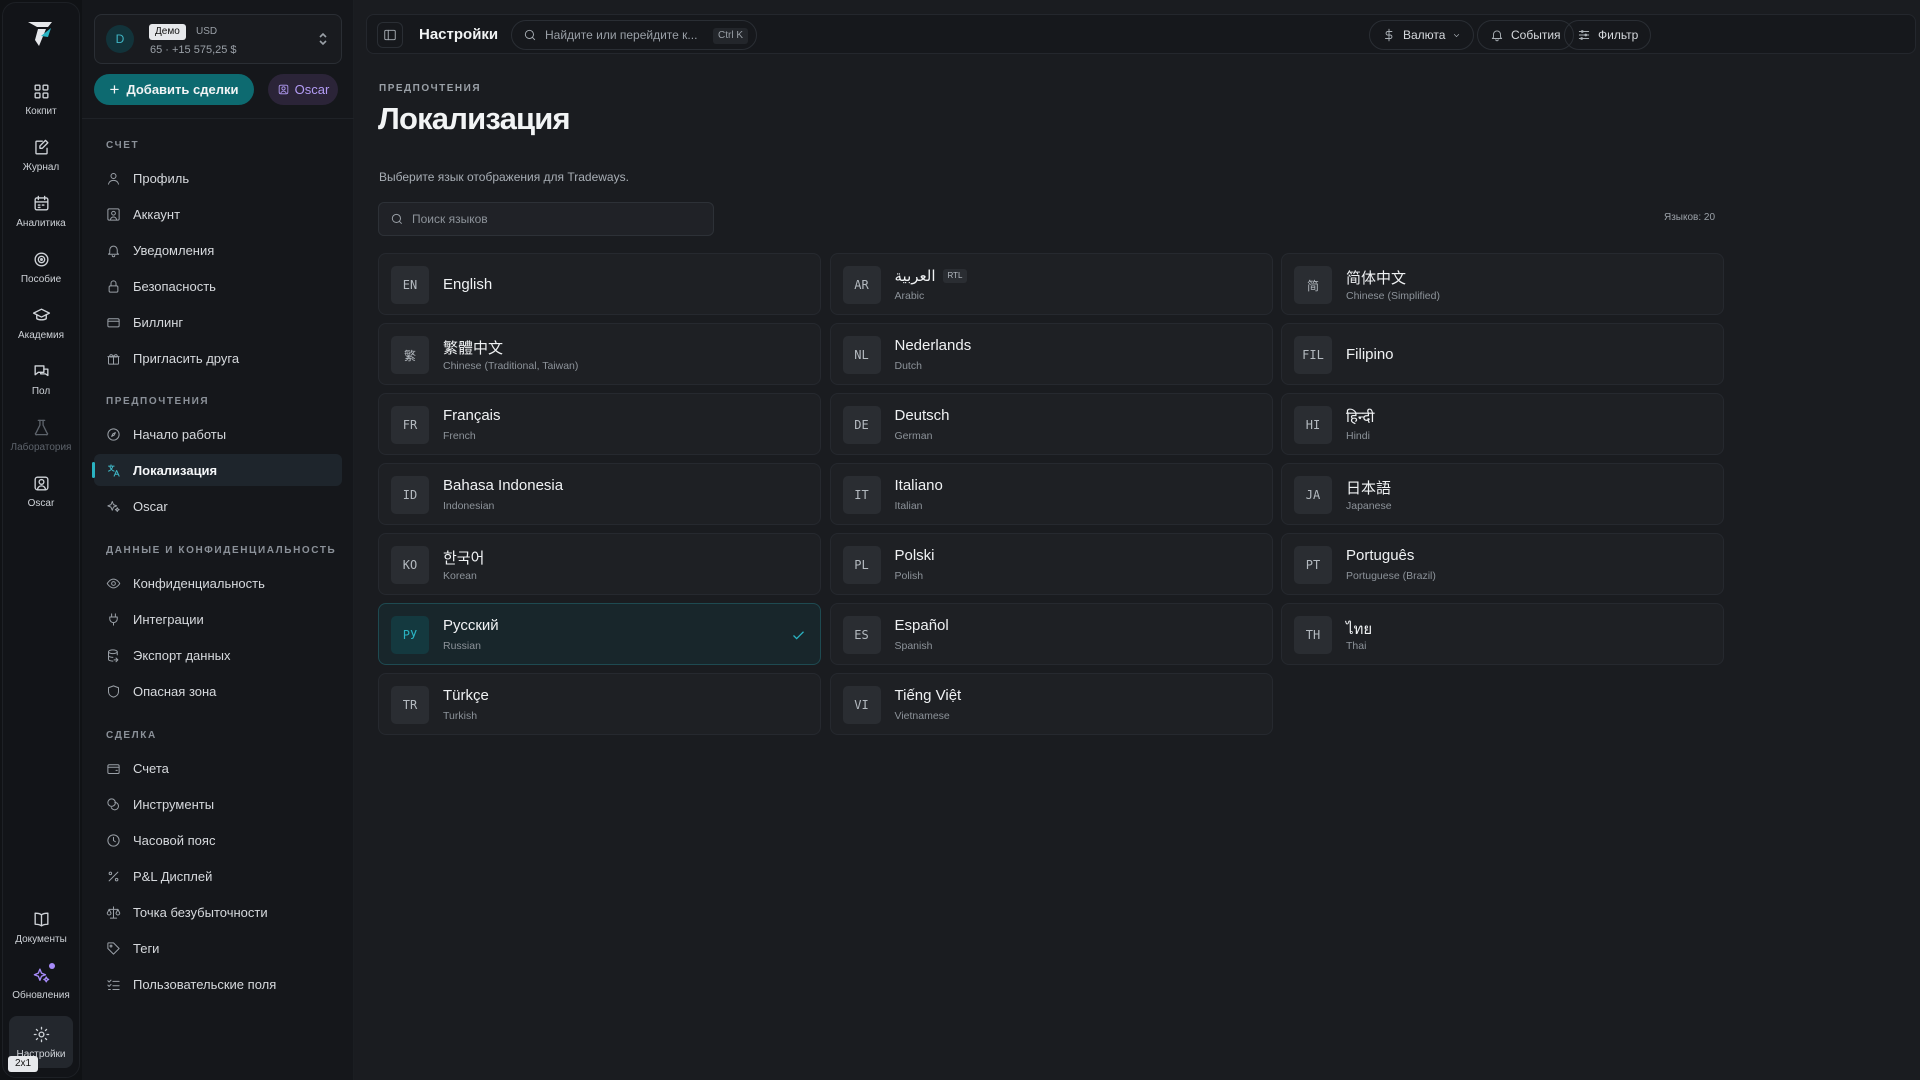 Image resolution: width=1920 pixels, height=1080 pixels. Describe the element at coordinates (1051, 564) in the screenshot. I see `language-option: PL Polski Polish` at that location.